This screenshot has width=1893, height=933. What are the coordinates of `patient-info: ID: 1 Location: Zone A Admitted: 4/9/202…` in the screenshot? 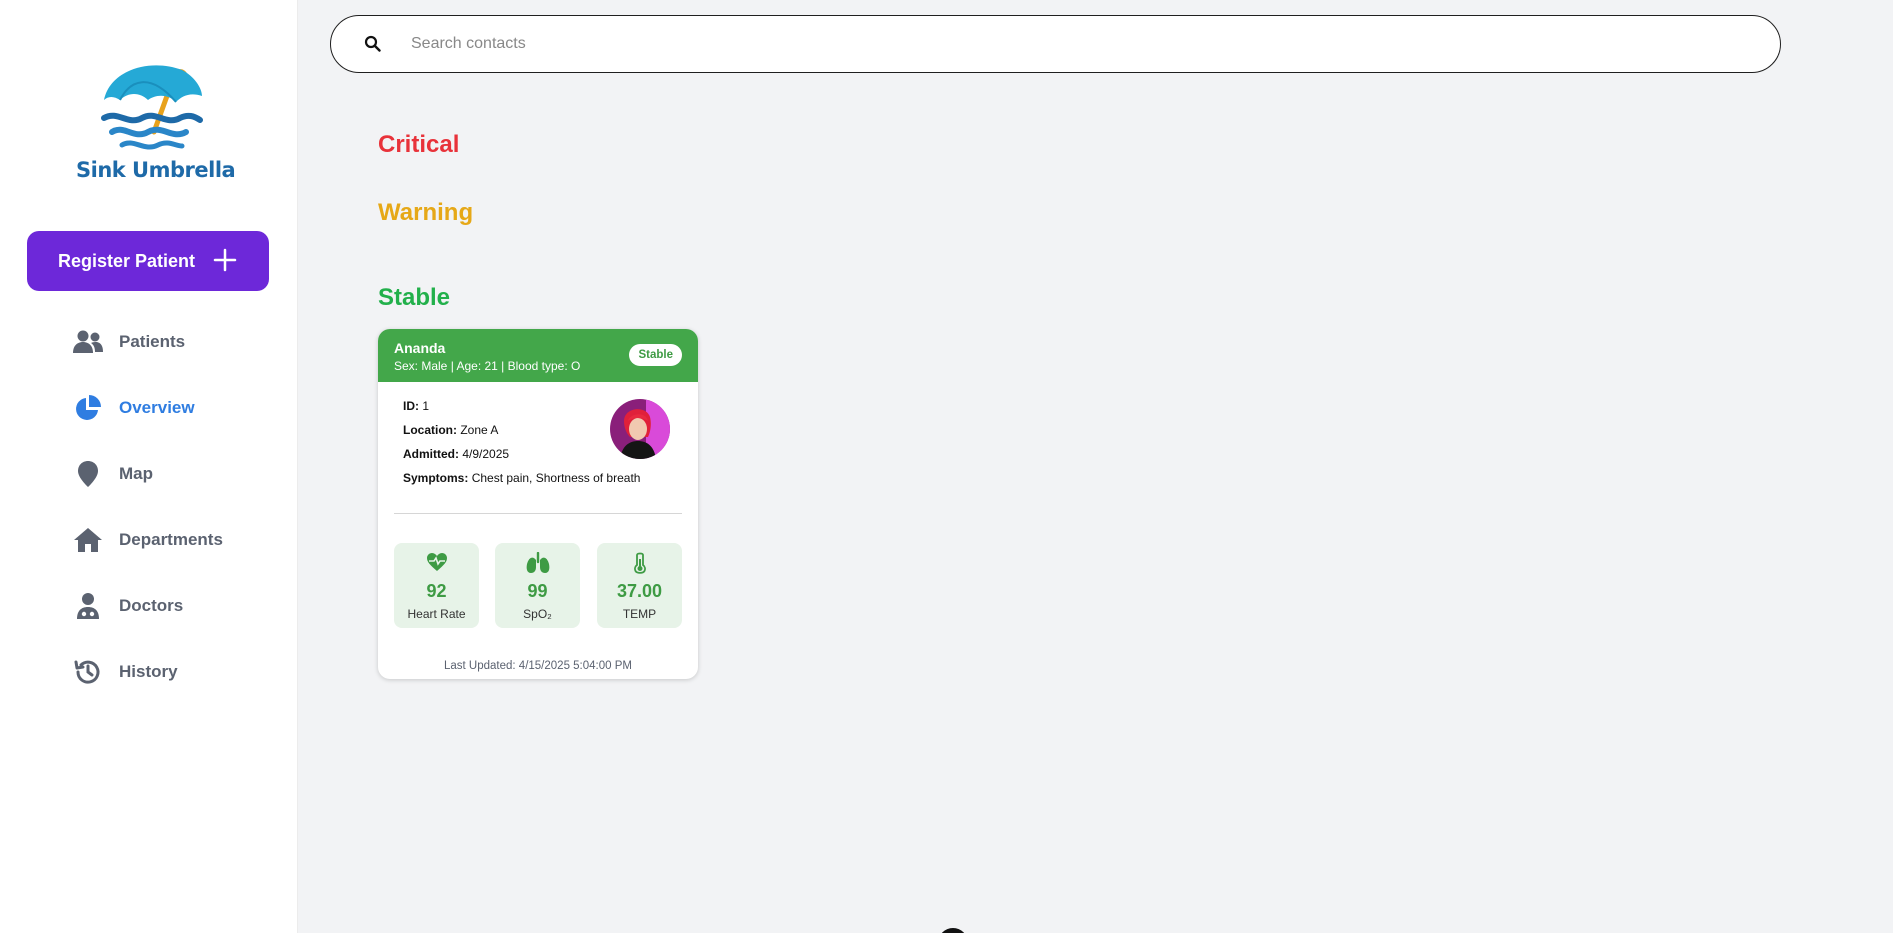 It's located at (521, 447).